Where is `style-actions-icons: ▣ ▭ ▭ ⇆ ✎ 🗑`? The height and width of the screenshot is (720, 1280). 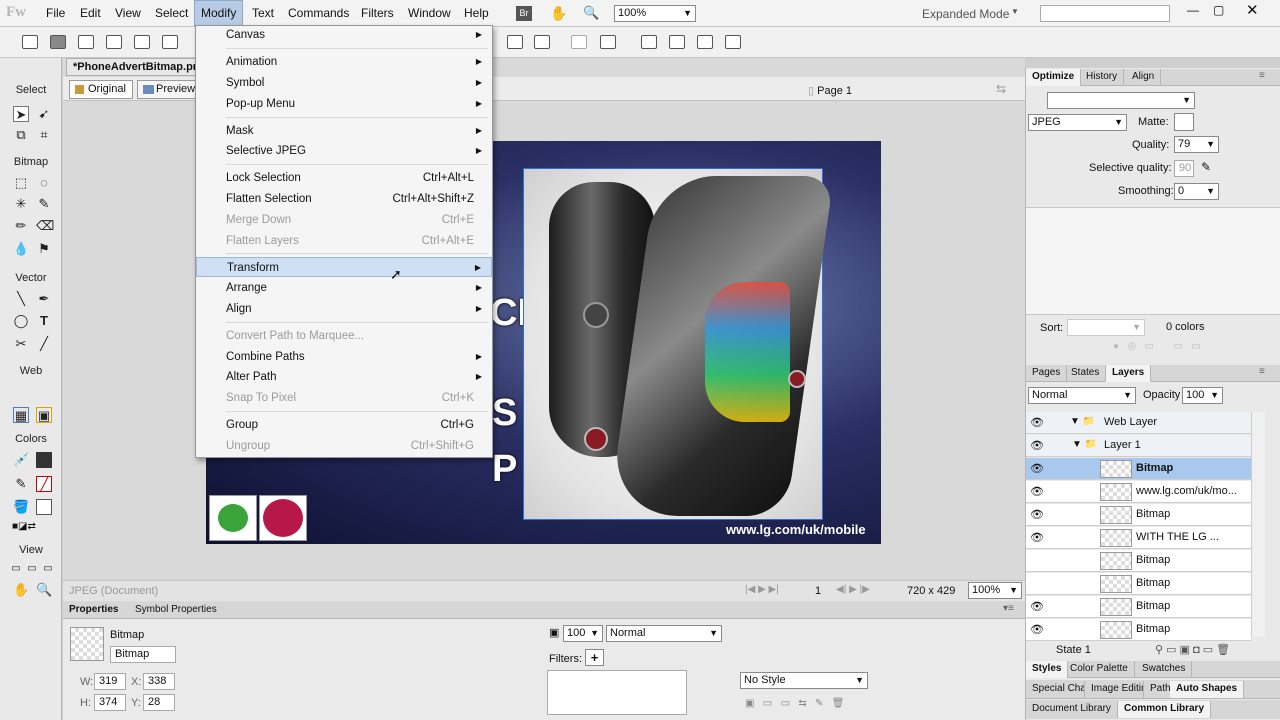
style-actions-icons: ▣ ▭ ▭ ⇆ ✎ 🗑 is located at coordinates (794, 703).